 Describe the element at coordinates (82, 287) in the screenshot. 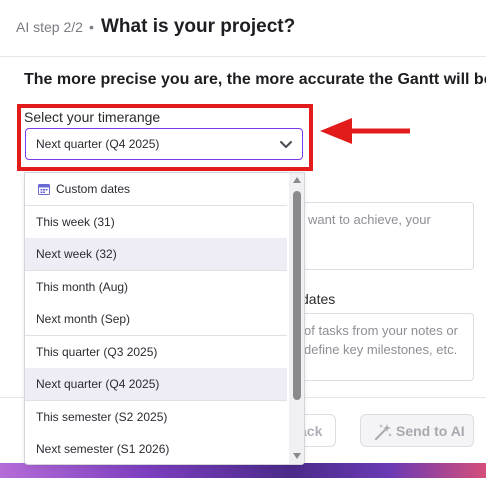

I see `dropdown-option-label: This month (Aug)` at that location.